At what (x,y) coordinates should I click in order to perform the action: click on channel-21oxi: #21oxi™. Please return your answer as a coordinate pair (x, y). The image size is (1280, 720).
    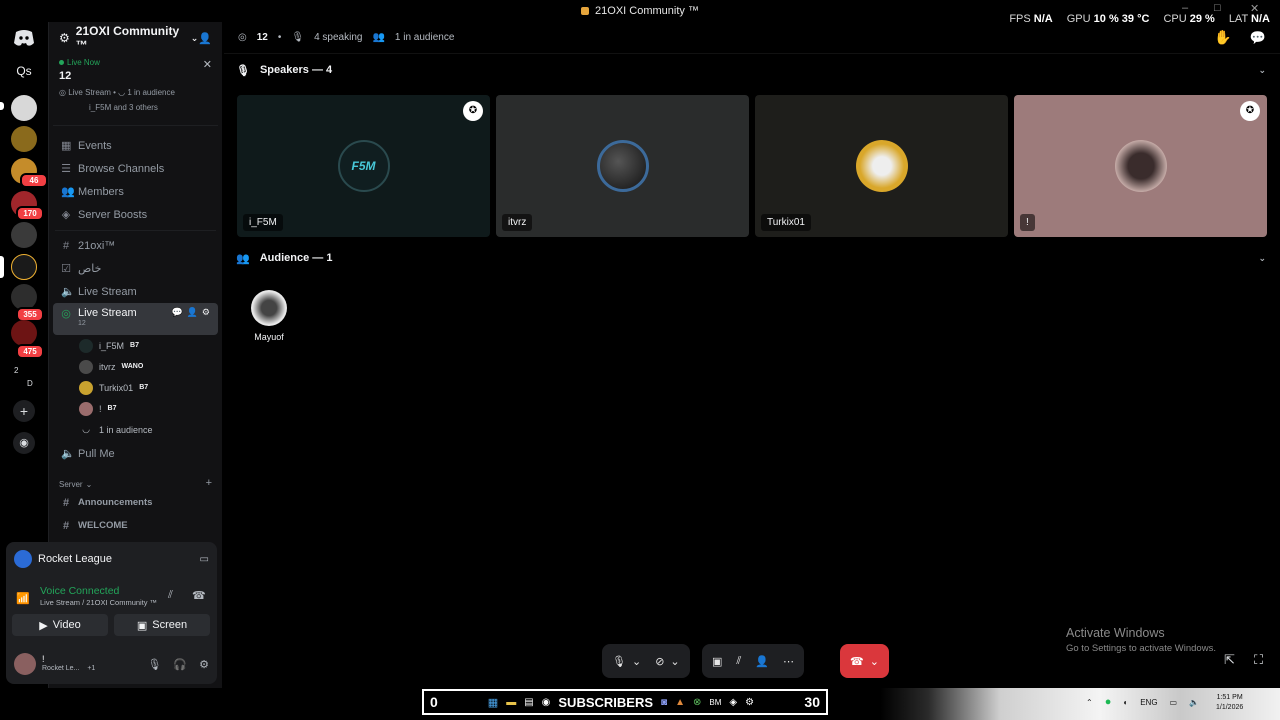
    Looking at the image, I should click on (135, 245).